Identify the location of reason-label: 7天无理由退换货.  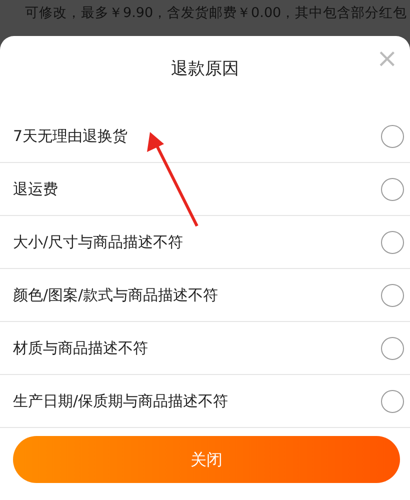
(70, 136).